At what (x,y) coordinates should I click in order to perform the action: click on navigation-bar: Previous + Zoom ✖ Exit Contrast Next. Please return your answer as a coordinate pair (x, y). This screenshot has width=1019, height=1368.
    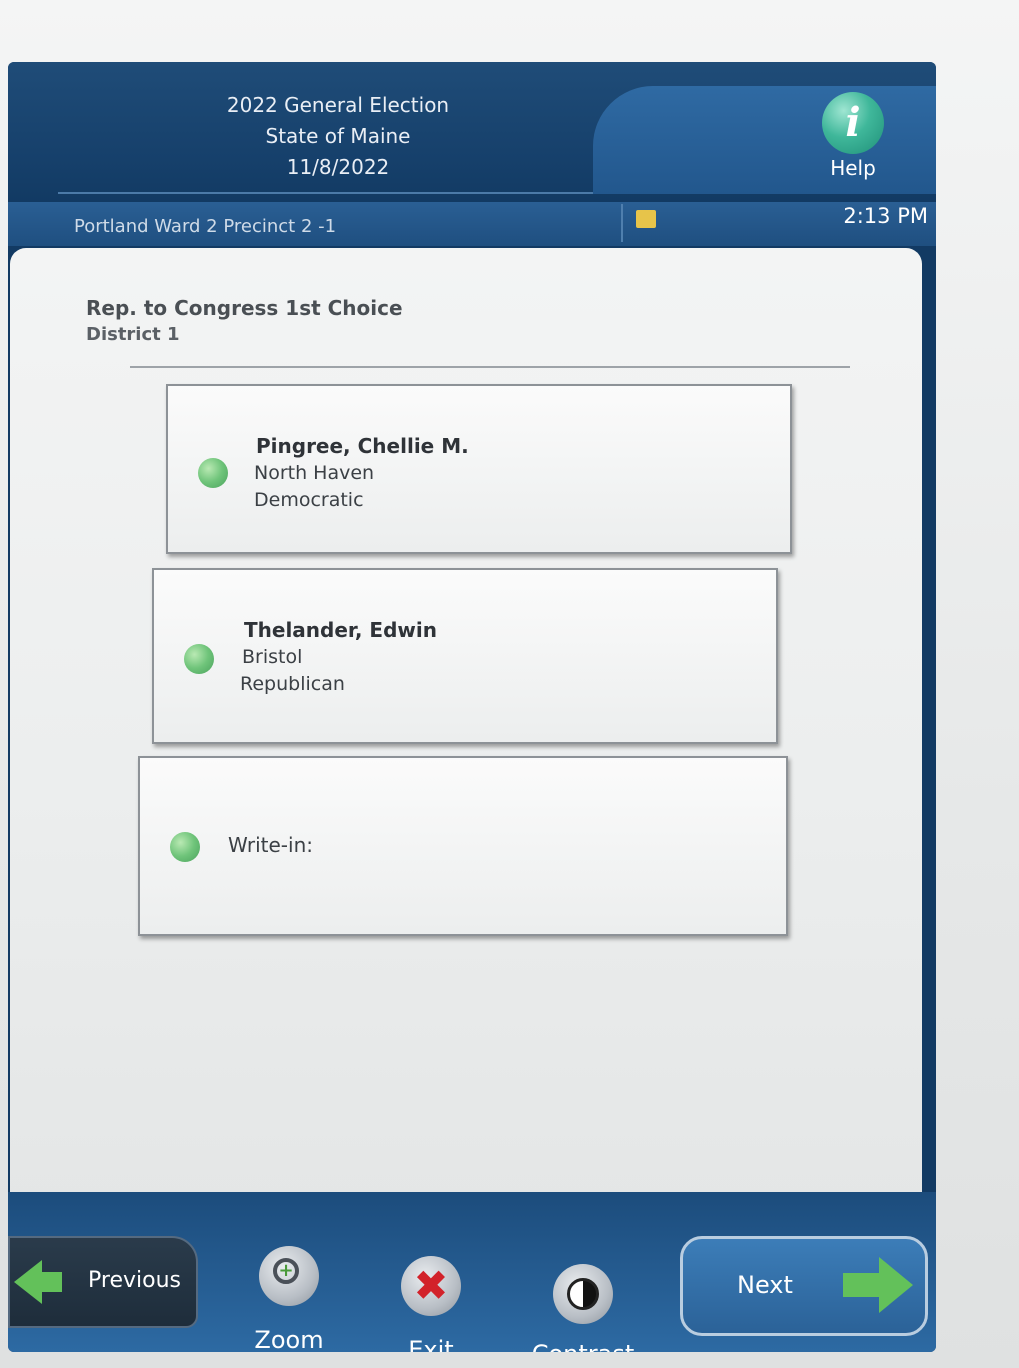
    Looking at the image, I should click on (472, 1272).